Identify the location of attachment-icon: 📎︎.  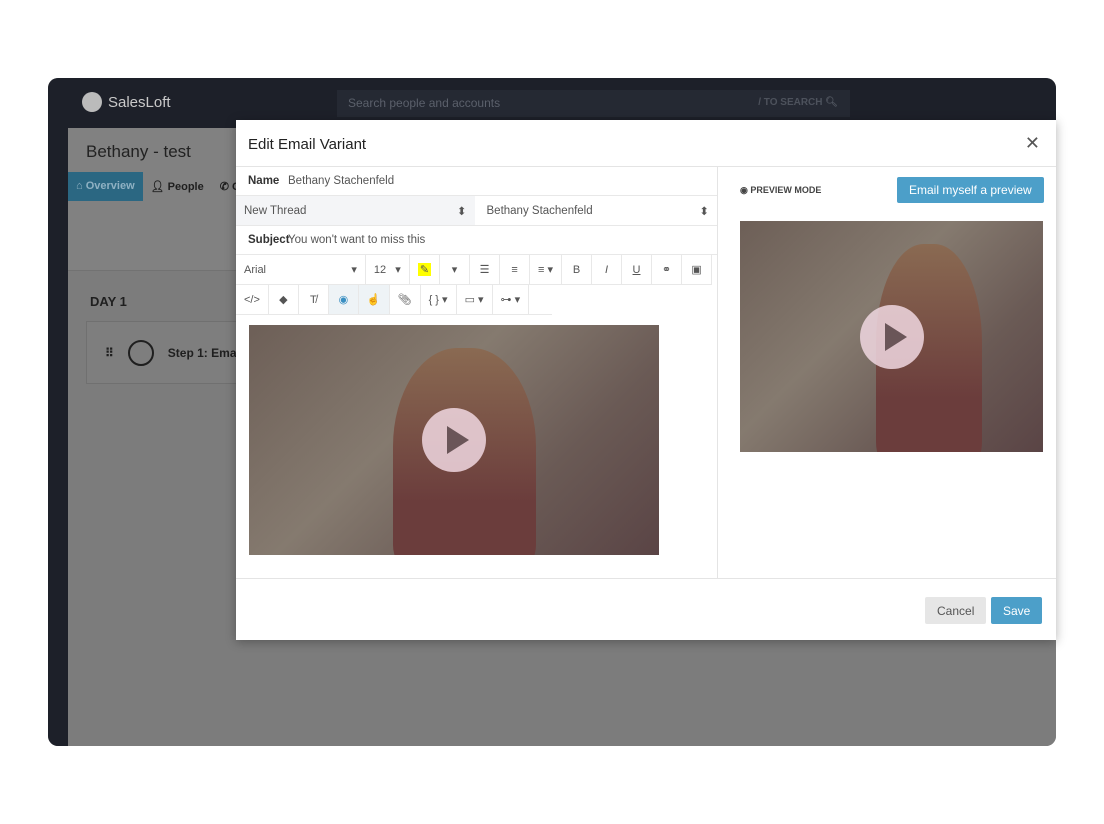
(405, 299).